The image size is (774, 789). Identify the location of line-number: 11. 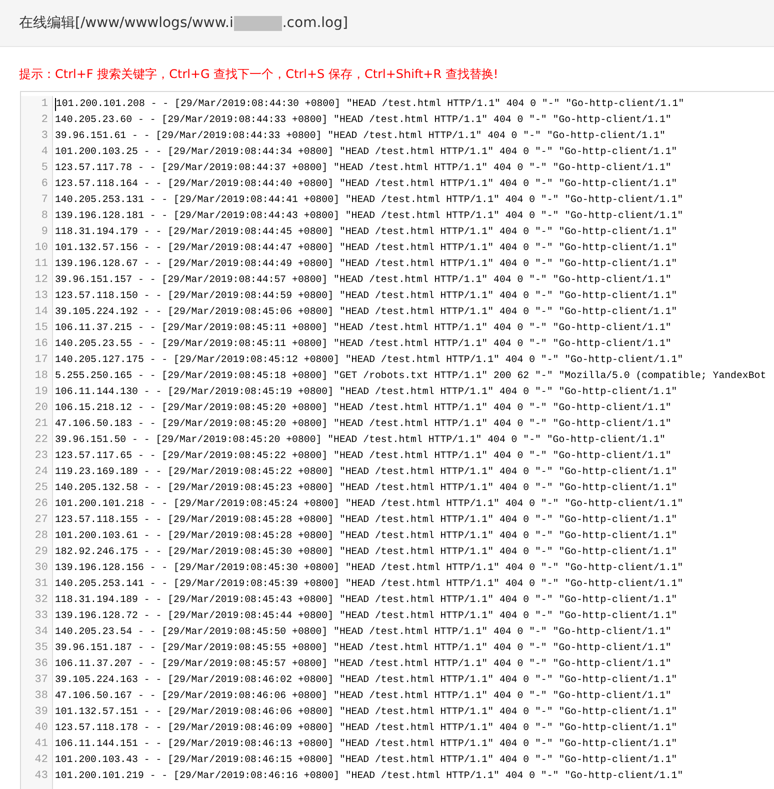
(41, 264).